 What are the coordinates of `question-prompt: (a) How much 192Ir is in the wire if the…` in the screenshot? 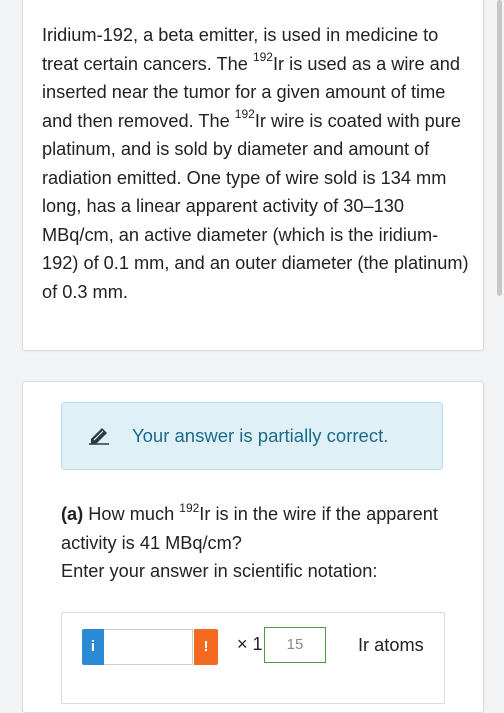 It's located at (266, 543).